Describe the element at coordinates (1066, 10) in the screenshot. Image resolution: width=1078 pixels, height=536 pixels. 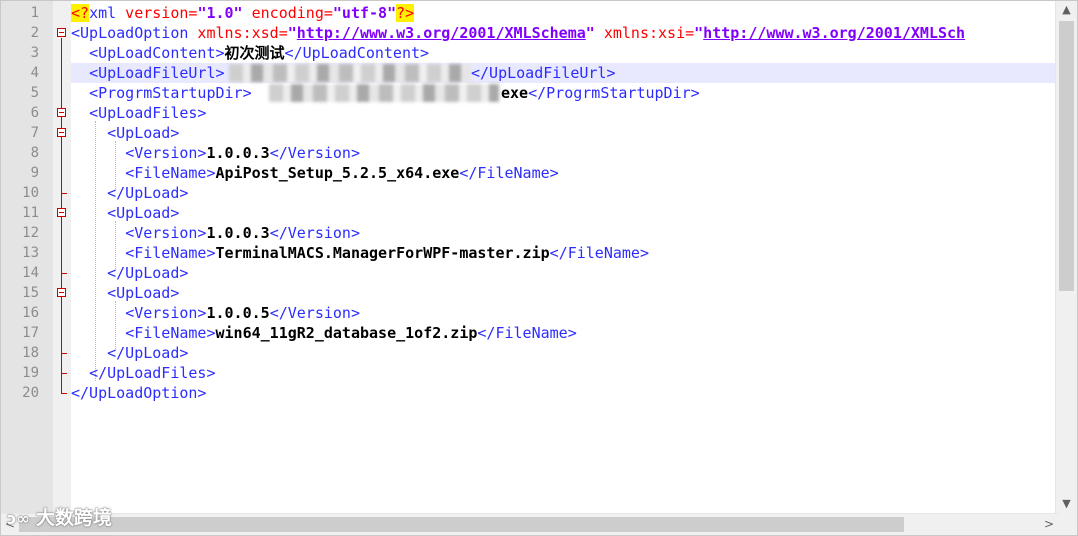
I see `scroll-up-icon: ▲` at that location.